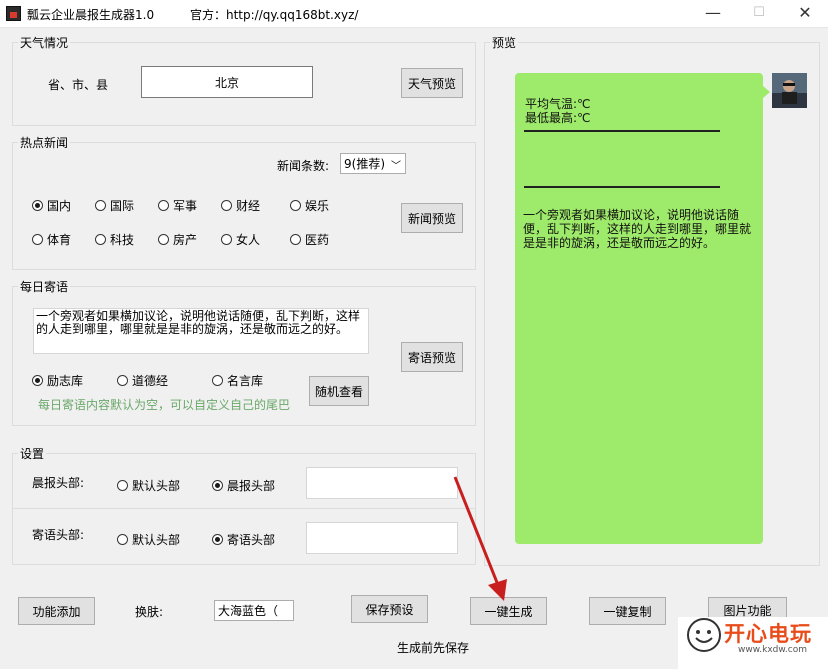 Image resolution: width=828 pixels, height=669 pixels. I want to click on news-category-radio: 财经, so click(240, 205).